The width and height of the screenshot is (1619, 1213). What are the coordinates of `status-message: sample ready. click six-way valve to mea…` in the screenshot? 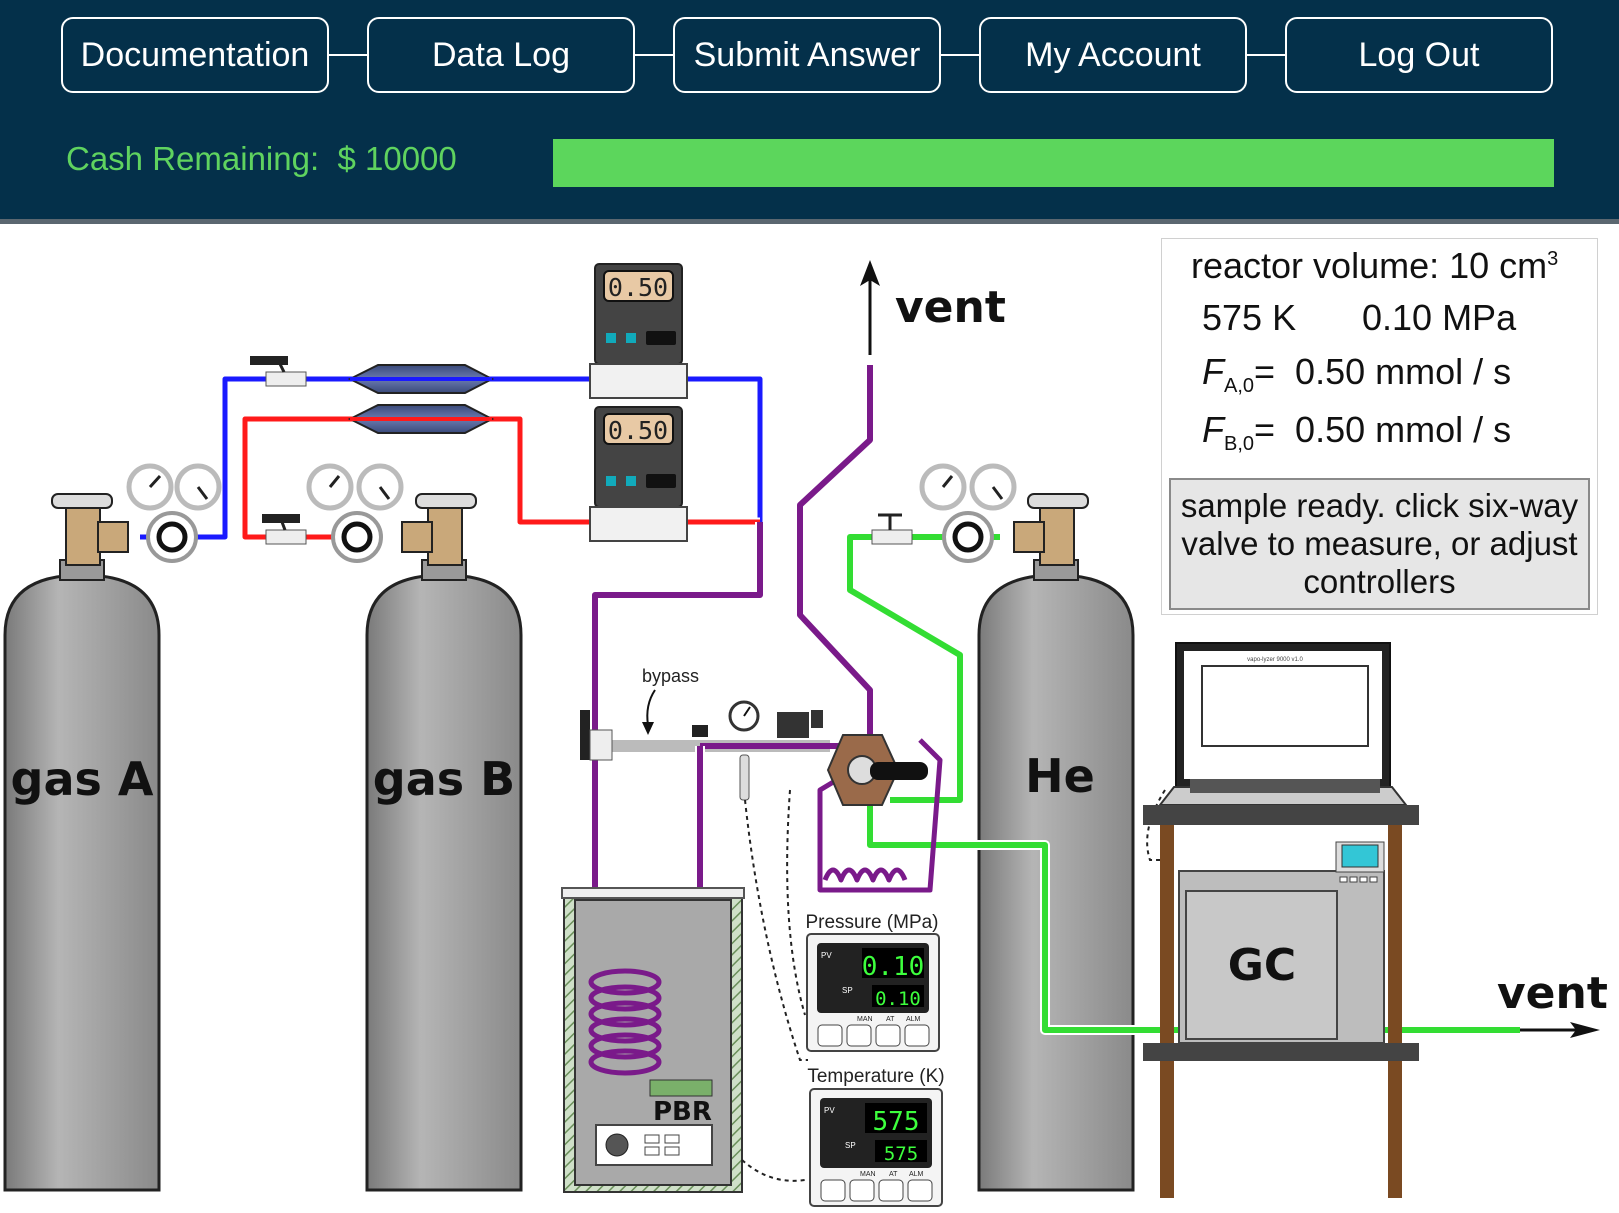 It's located at (1379, 544).